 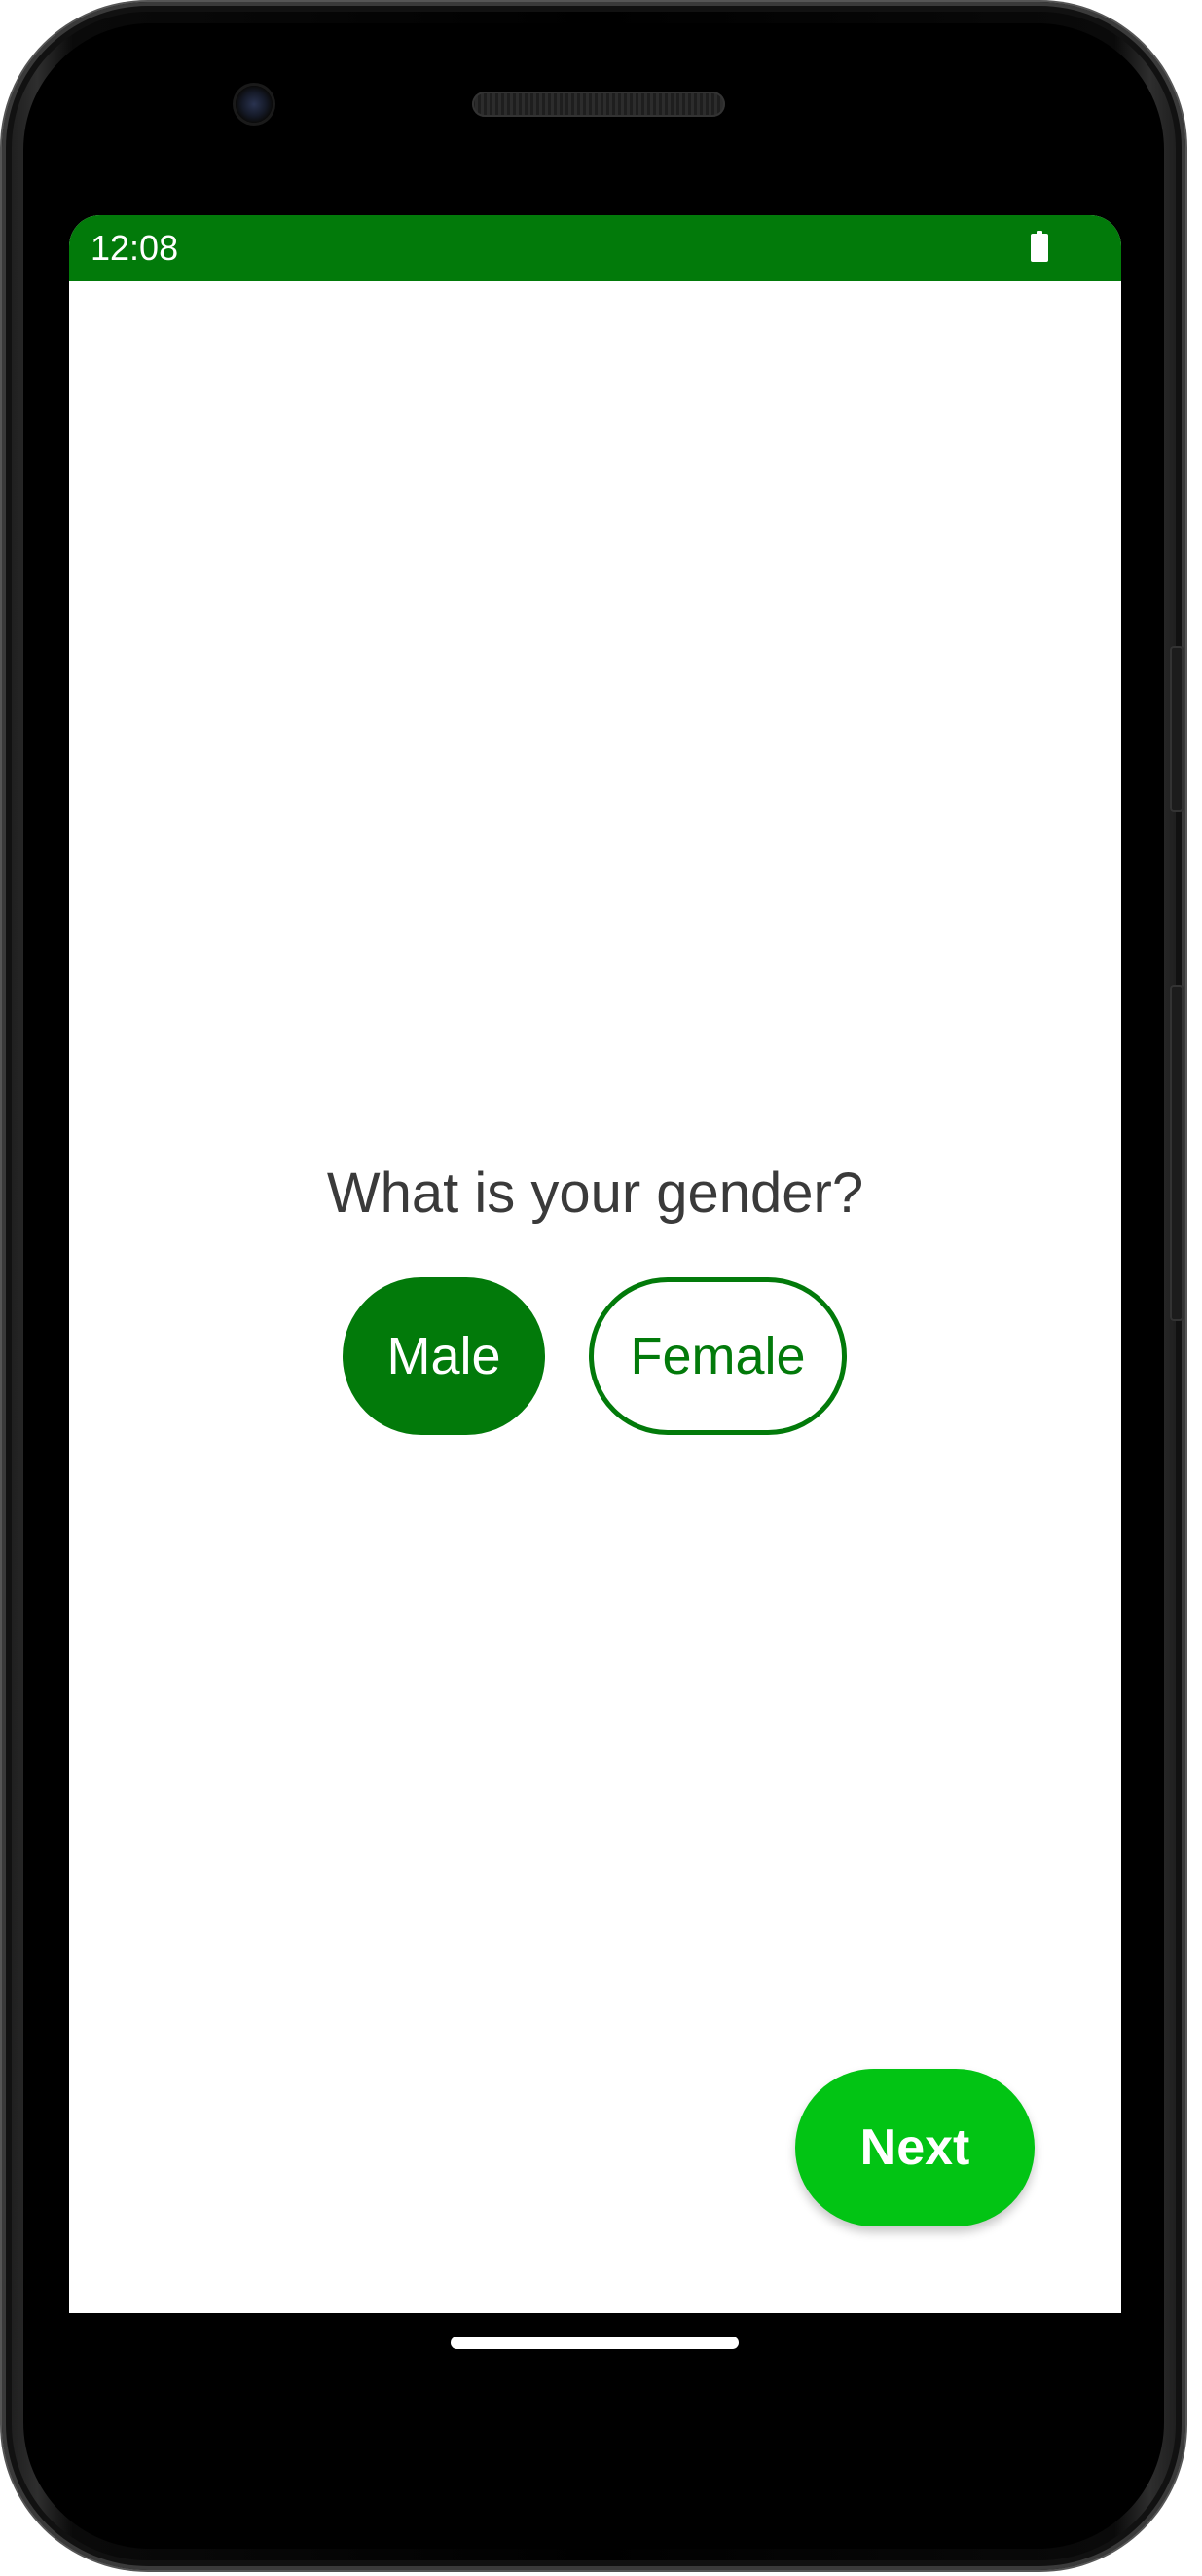 I want to click on status-bar: 12:08, so click(x=595, y=248).